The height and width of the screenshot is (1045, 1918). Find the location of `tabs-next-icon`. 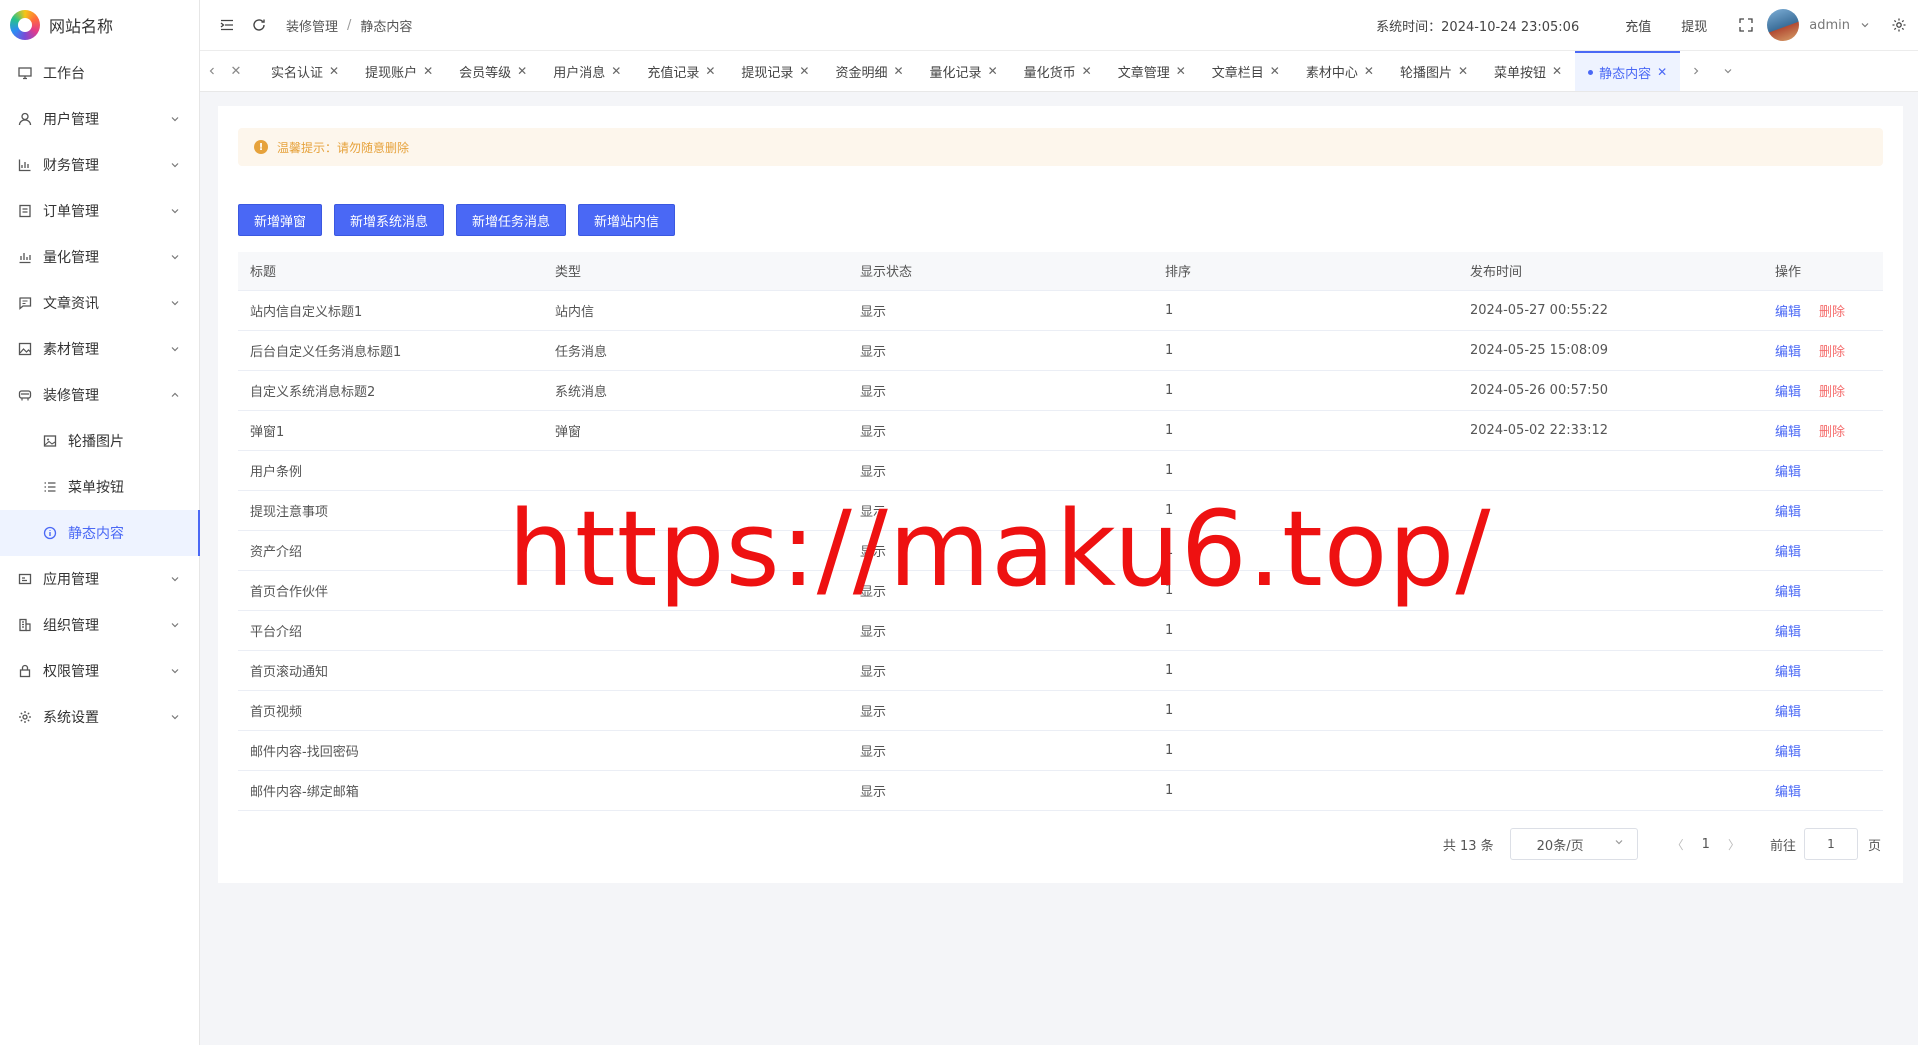

tabs-next-icon is located at coordinates (1696, 71).